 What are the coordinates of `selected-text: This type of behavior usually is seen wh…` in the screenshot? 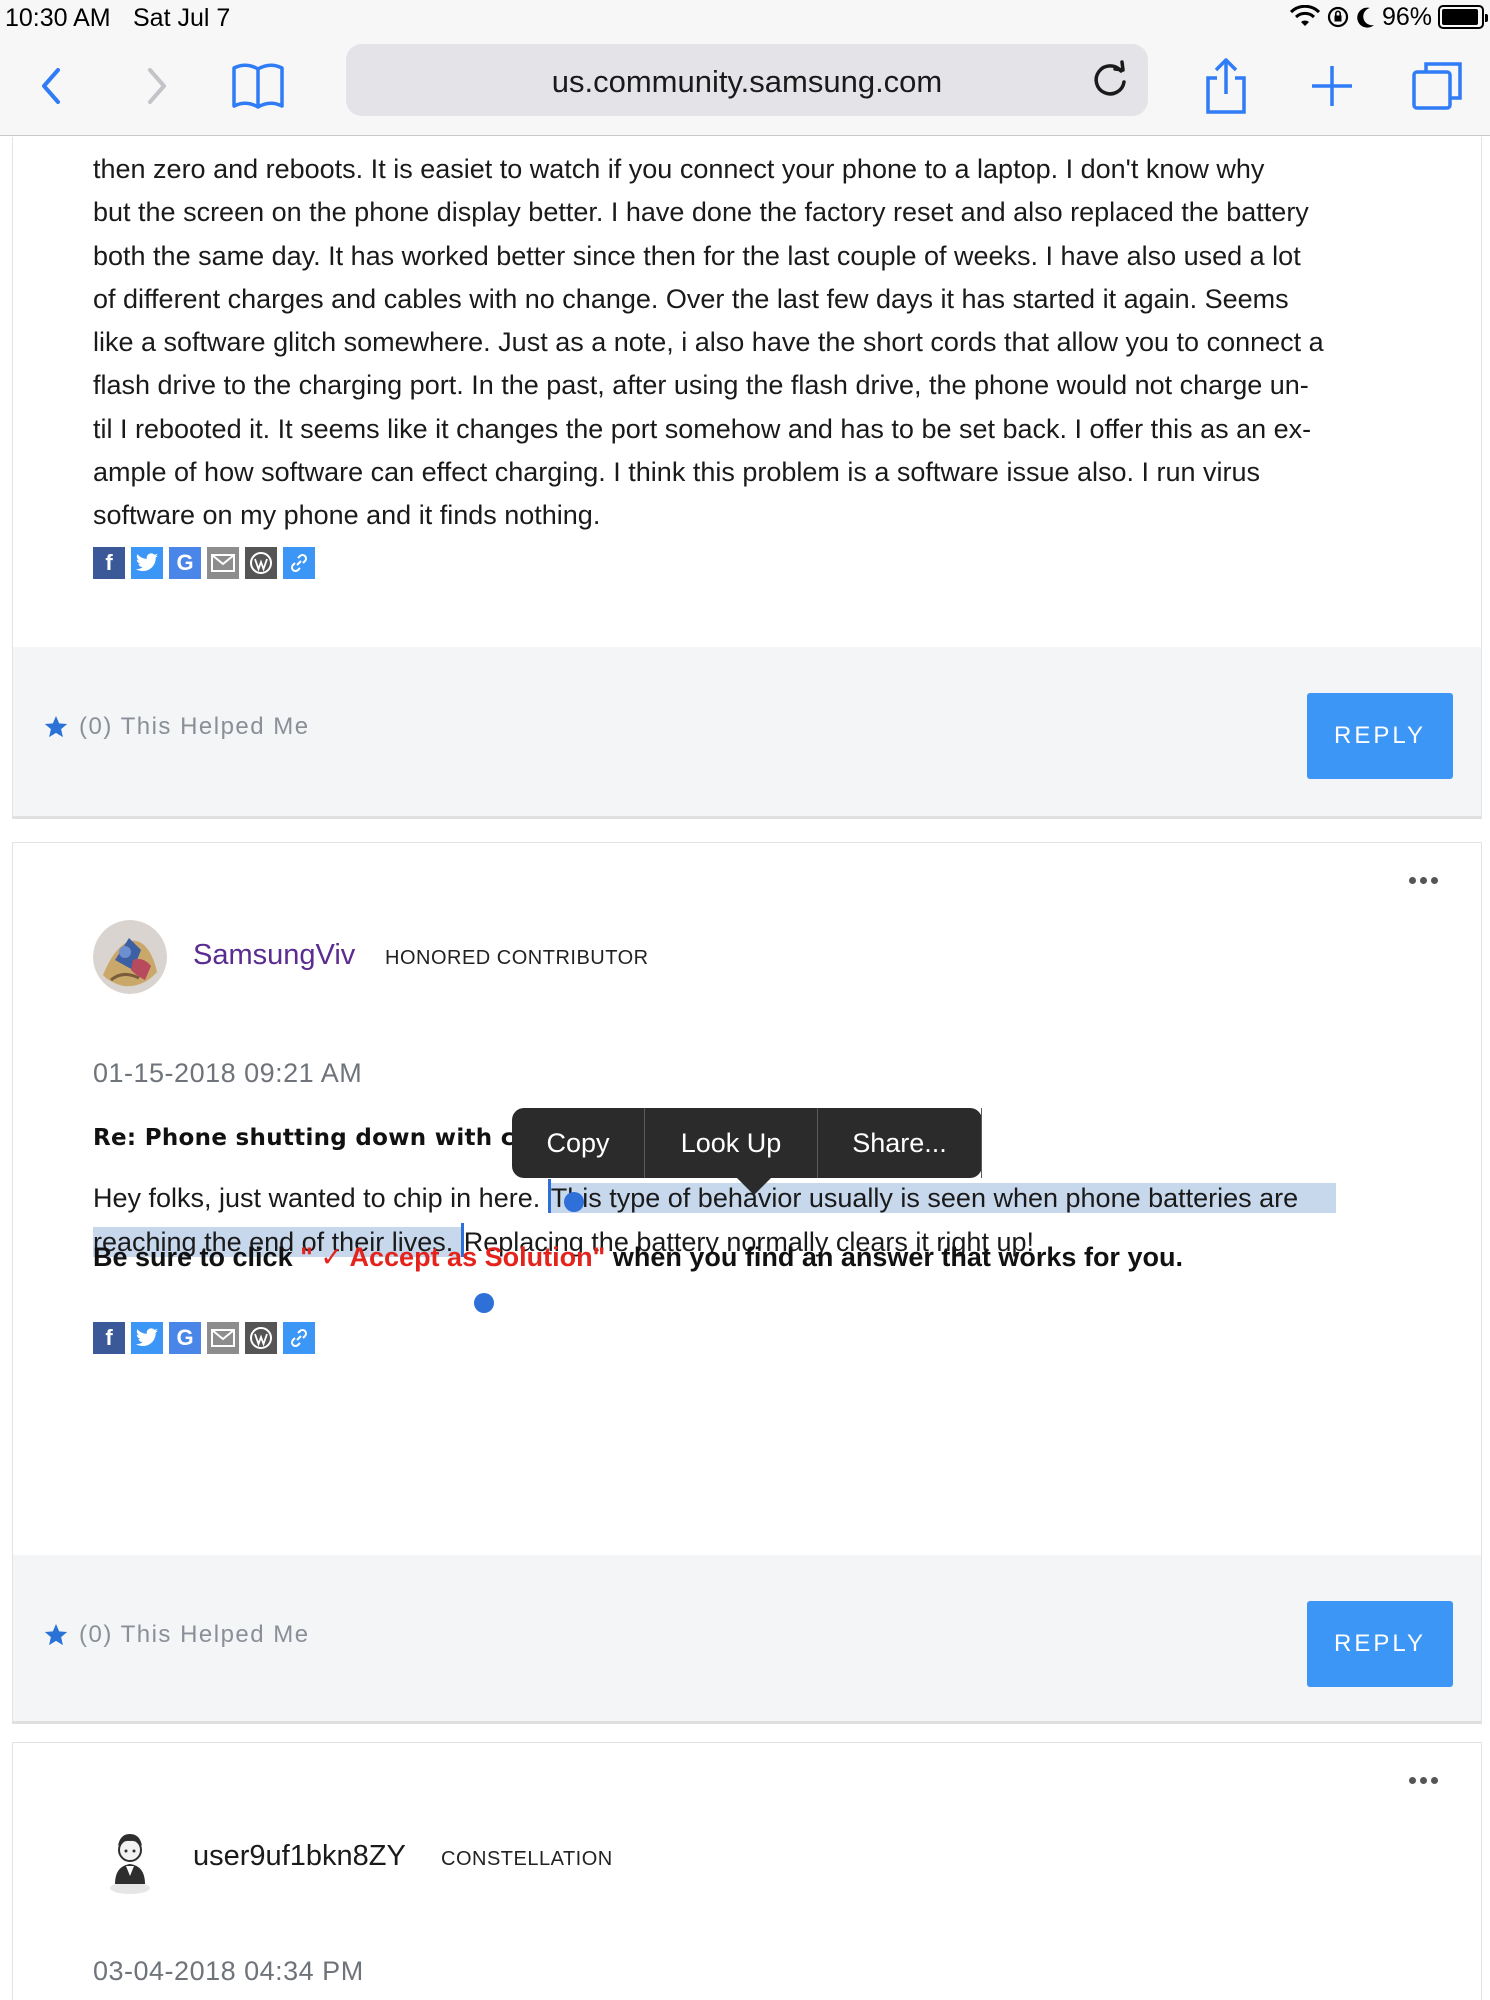 It's located at (943, 1198).